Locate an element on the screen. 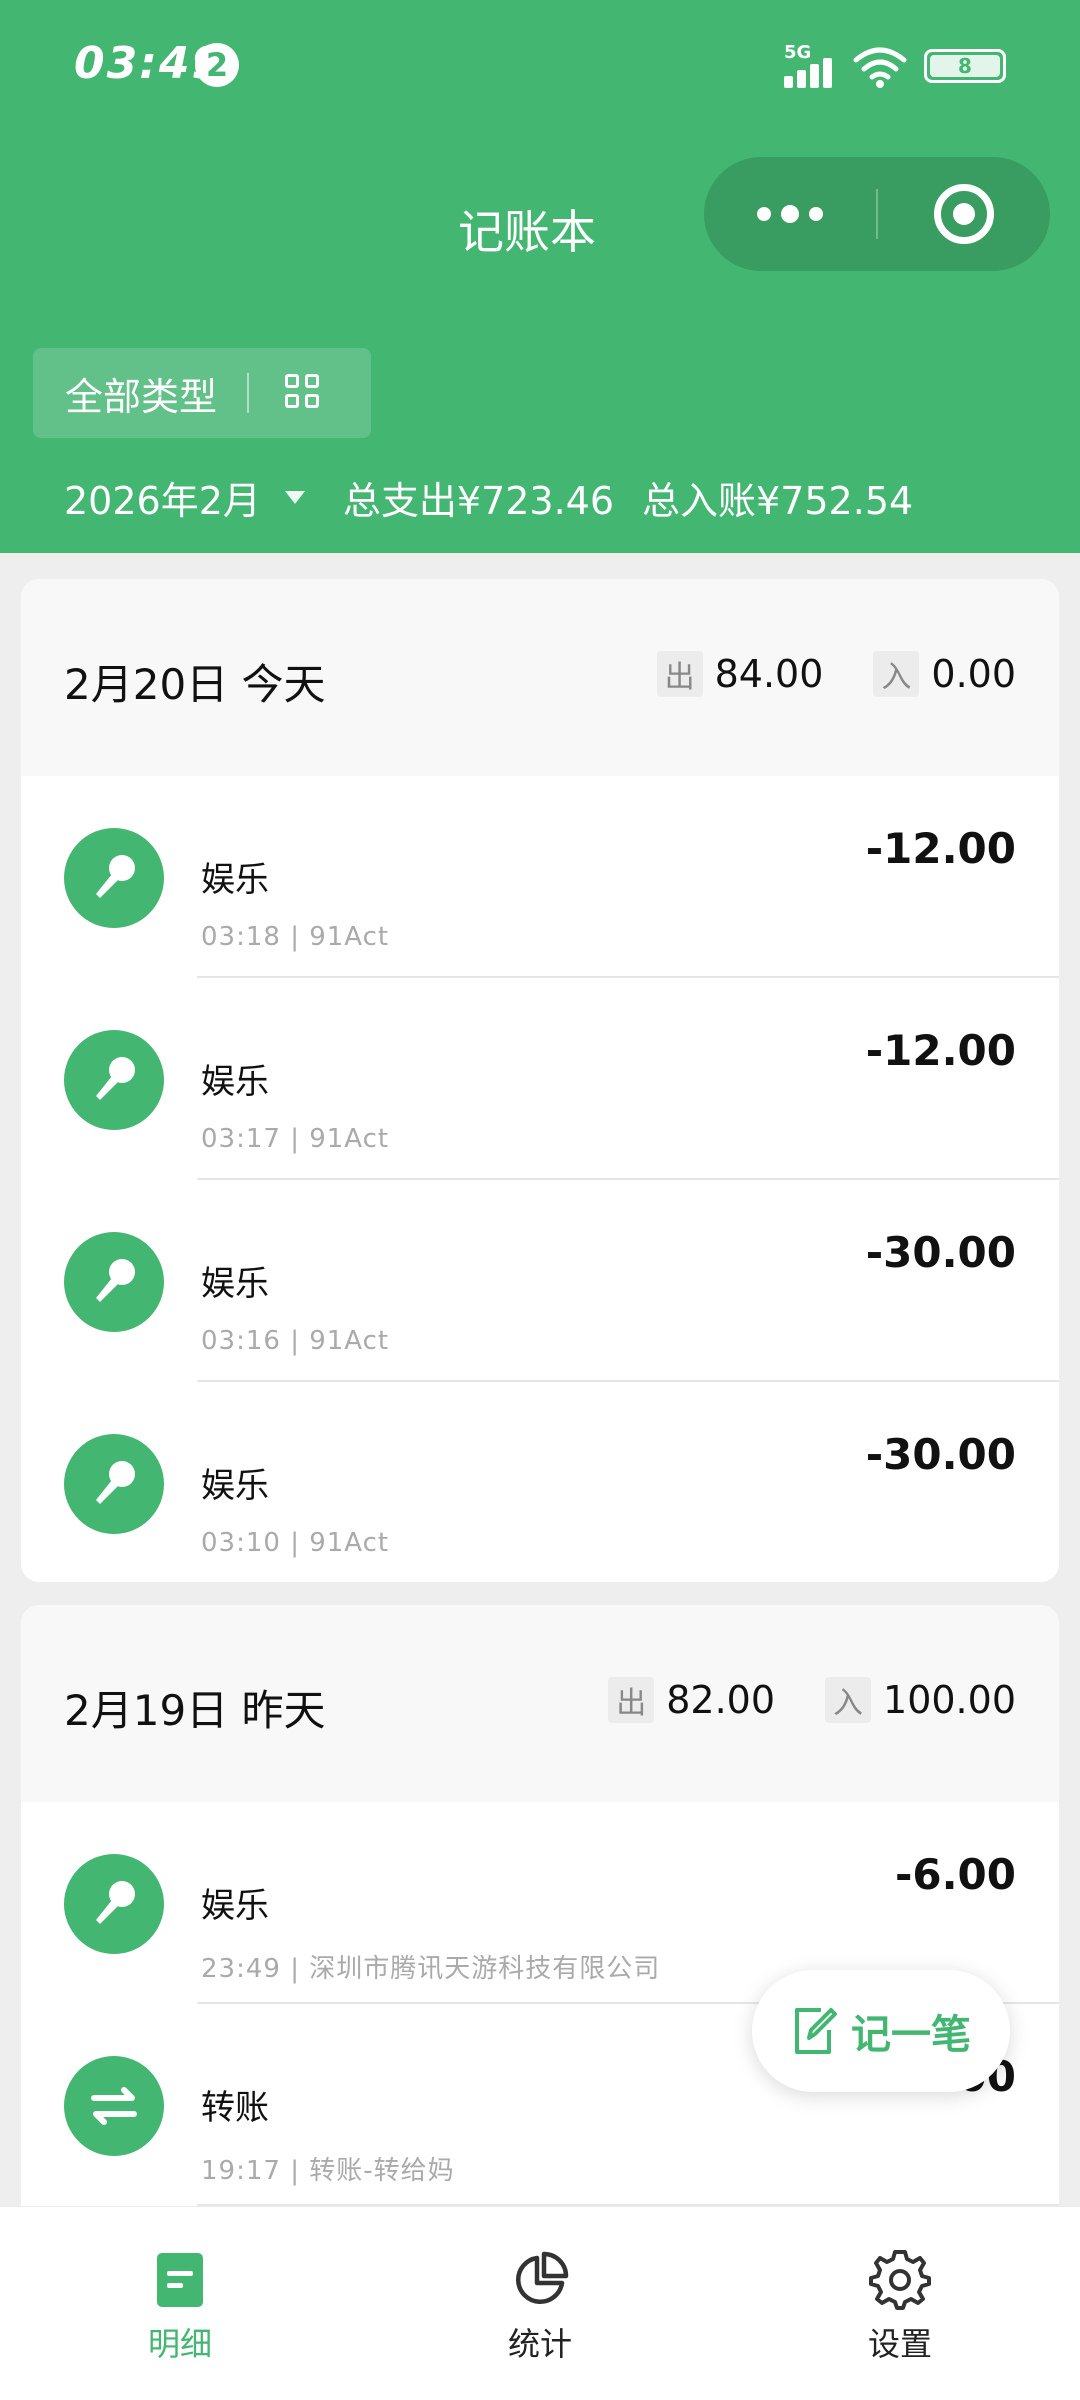  tab-settings: 设置 is located at coordinates (900, 2305).